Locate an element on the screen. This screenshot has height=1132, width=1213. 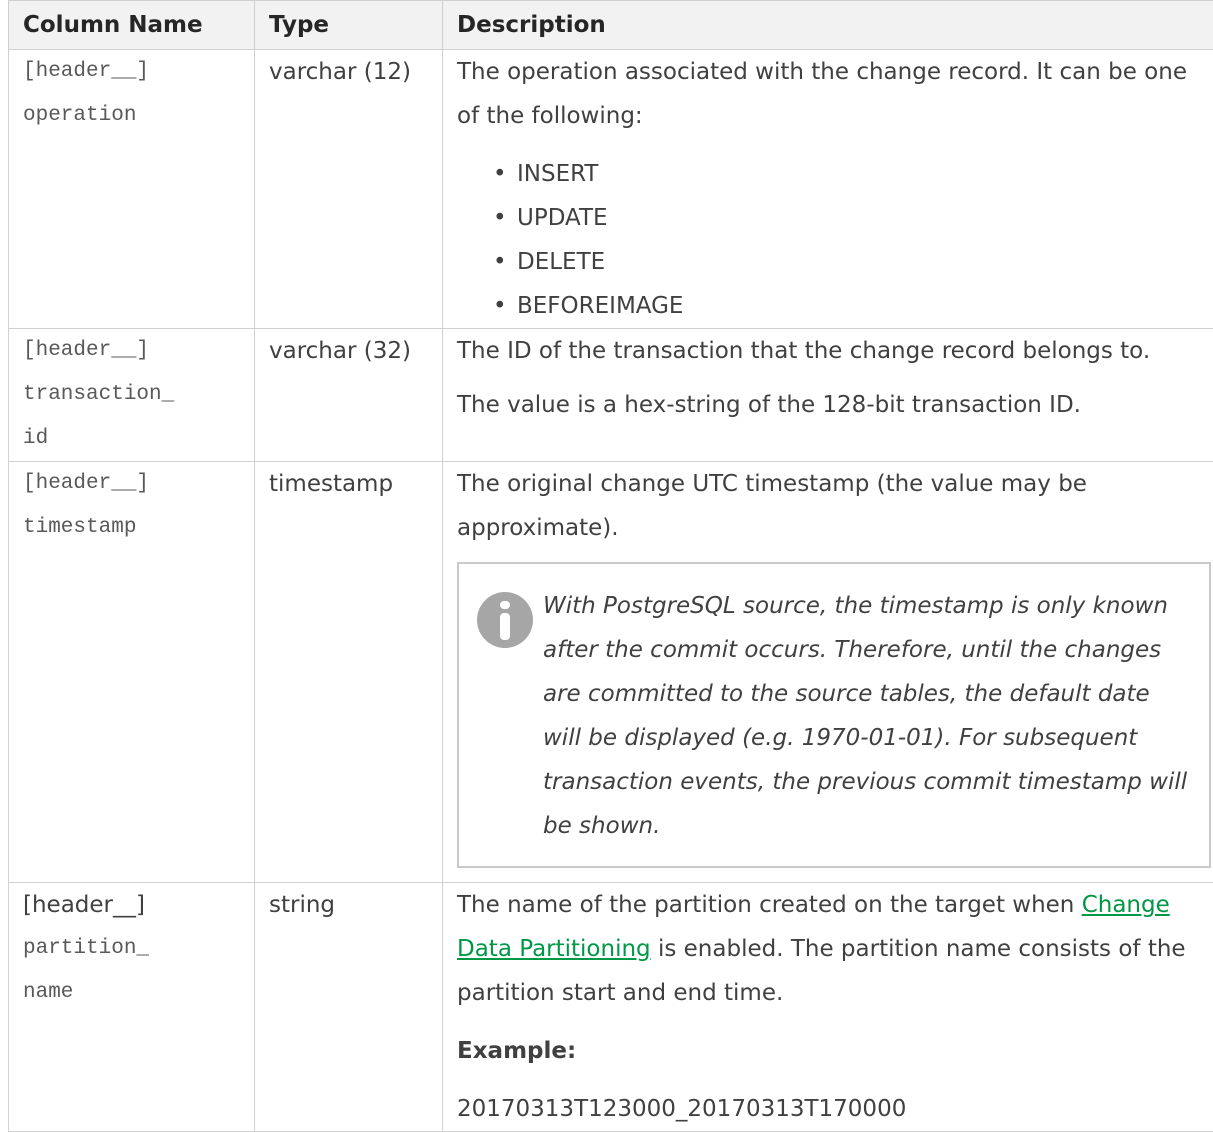
list-item: UPDATE is located at coordinates (853, 218).